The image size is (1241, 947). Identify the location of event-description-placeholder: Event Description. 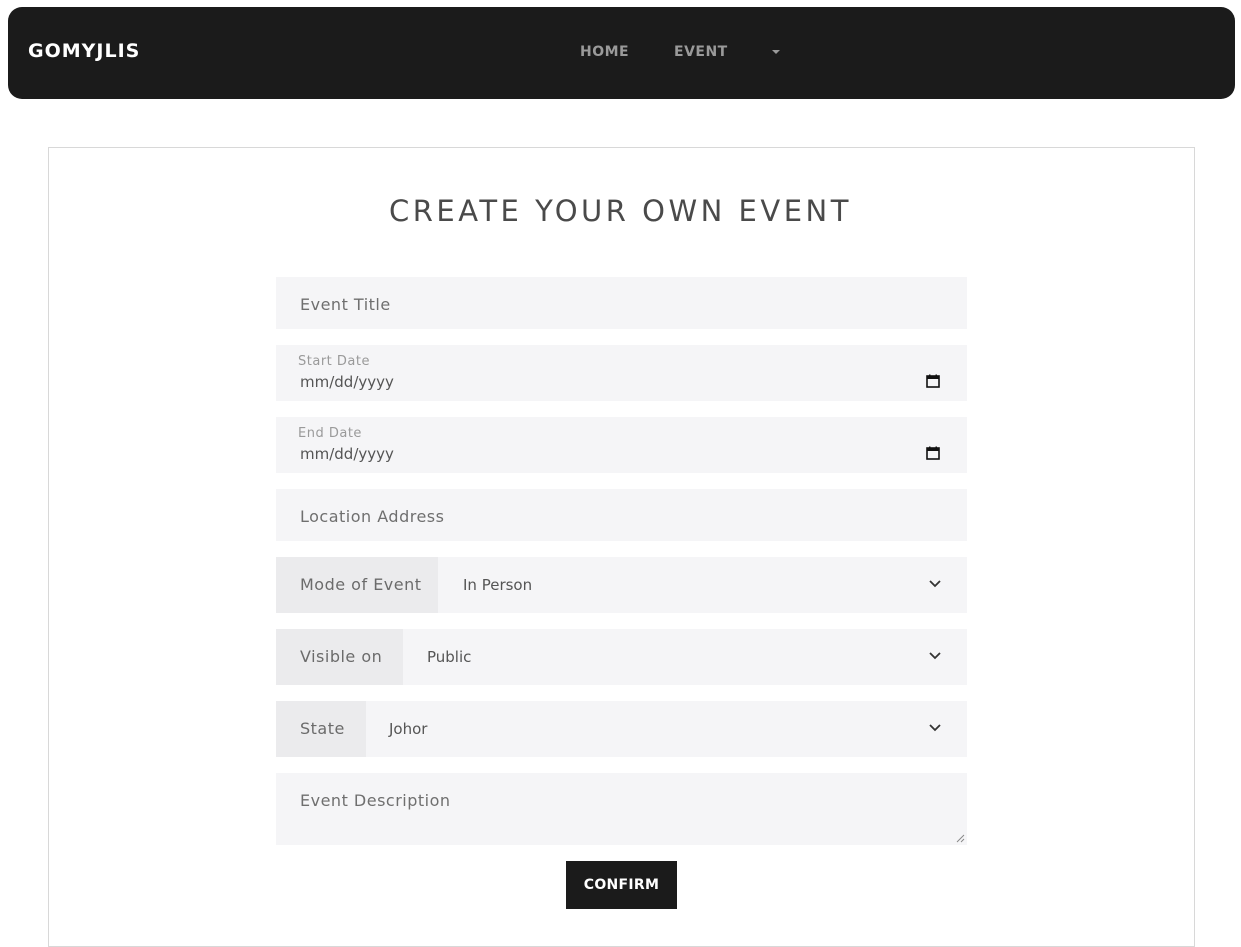
(375, 800).